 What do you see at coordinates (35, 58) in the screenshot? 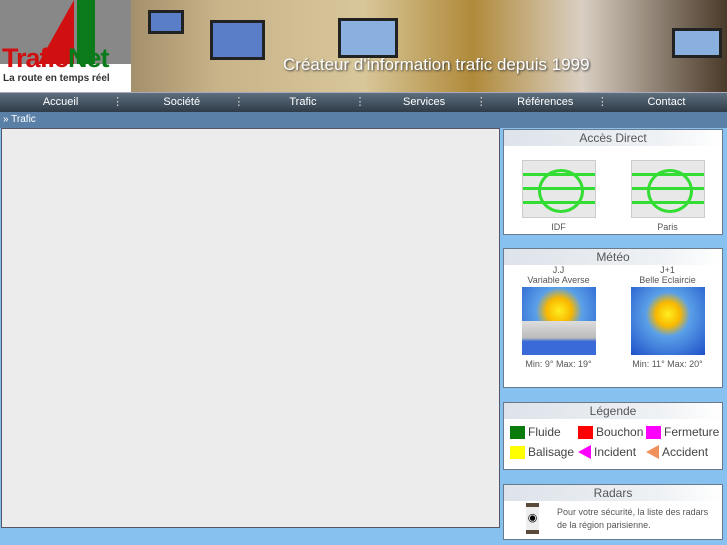
I see `logo-name: Trafic` at bounding box center [35, 58].